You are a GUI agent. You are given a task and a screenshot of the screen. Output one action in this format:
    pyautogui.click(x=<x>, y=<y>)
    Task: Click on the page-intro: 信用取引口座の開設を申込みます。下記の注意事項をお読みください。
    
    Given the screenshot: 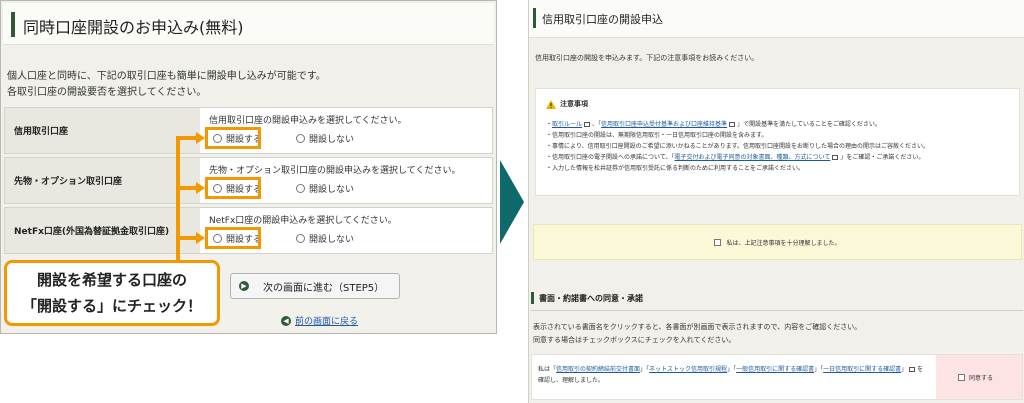 What is the action you would take?
    pyautogui.click(x=647, y=58)
    